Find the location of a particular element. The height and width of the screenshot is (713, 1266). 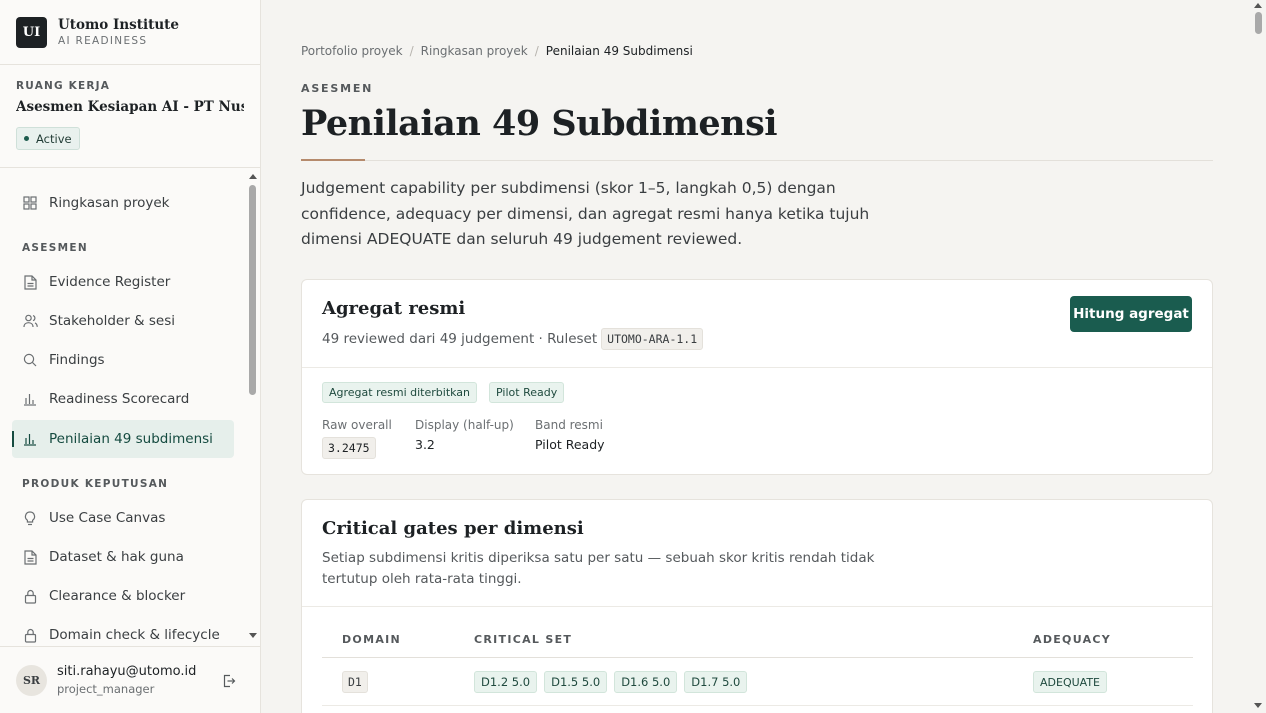

critical-chip: D1.5 5.0 is located at coordinates (576, 682).